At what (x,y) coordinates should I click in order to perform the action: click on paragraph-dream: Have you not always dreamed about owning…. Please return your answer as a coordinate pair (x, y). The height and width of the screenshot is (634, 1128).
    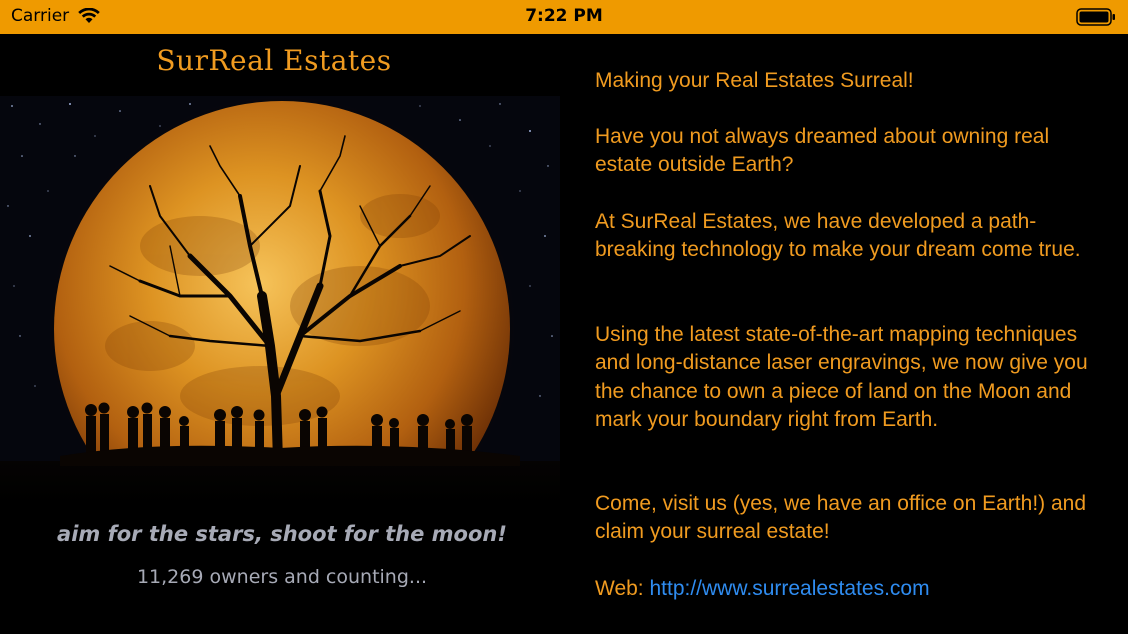
    Looking at the image, I should click on (822, 151).